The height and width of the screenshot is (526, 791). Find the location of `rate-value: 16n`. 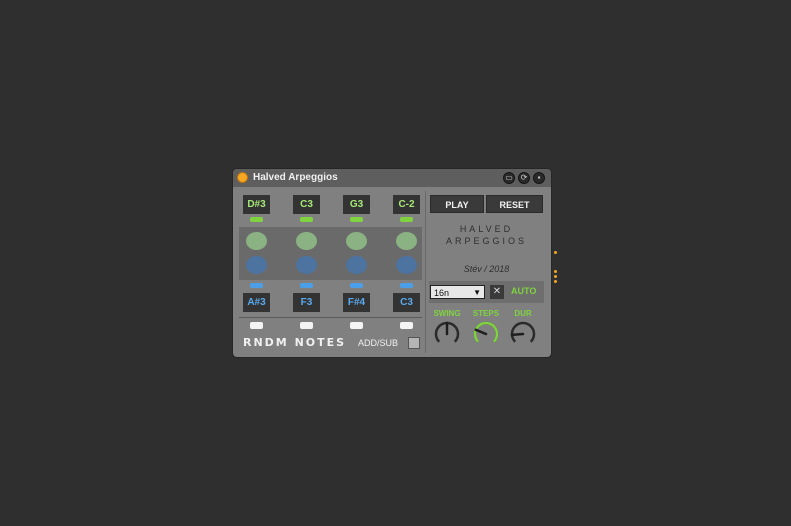

rate-value: 16n is located at coordinates (442, 293).